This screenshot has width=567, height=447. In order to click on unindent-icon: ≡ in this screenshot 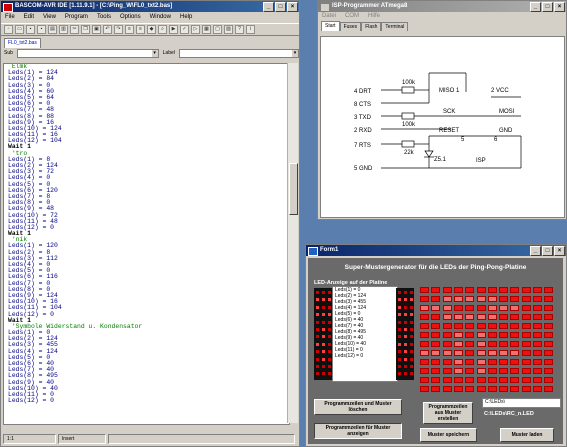, I will do `click(140, 29)`.